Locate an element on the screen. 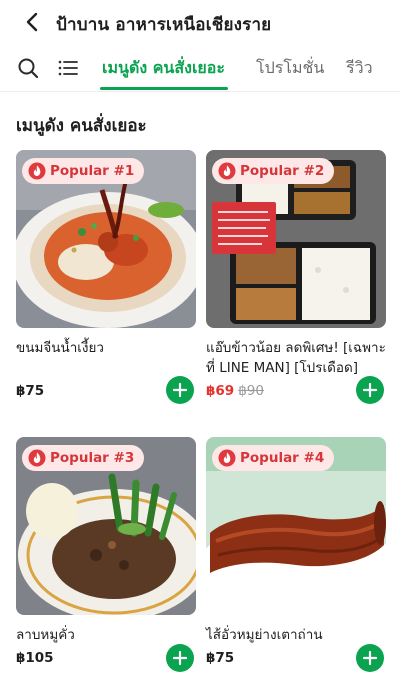 This screenshot has height=691, width=400. item-name: ไส้อั่วหมูย่างเตาถ่าน is located at coordinates (296, 635).